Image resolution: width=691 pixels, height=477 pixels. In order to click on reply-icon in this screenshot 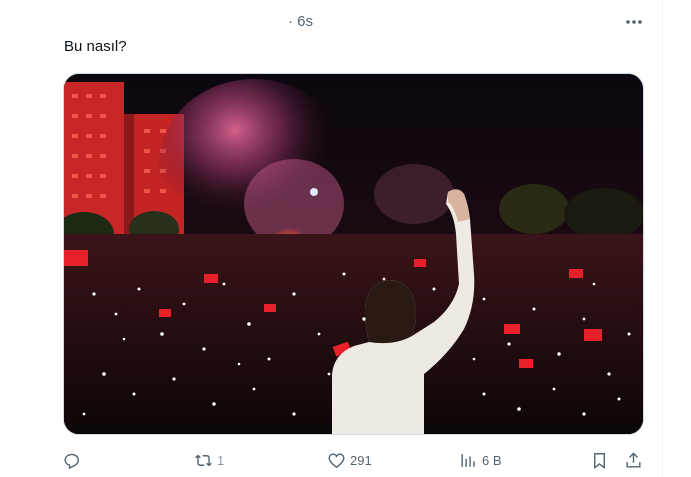, I will do `click(71, 461)`.